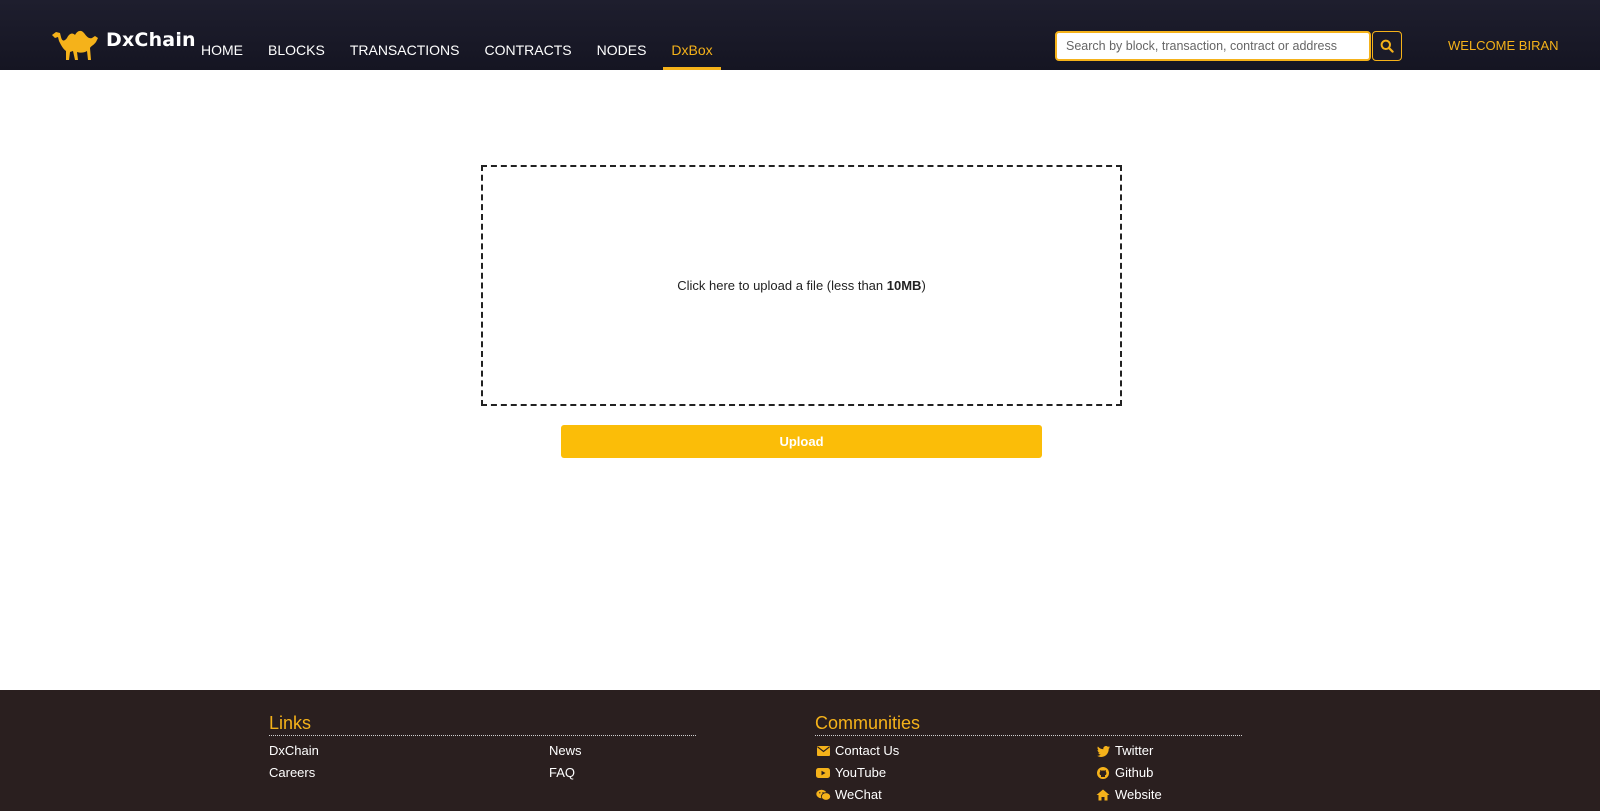 Image resolution: width=1600 pixels, height=811 pixels. Describe the element at coordinates (823, 773) in the screenshot. I see `youtube-icon` at that location.